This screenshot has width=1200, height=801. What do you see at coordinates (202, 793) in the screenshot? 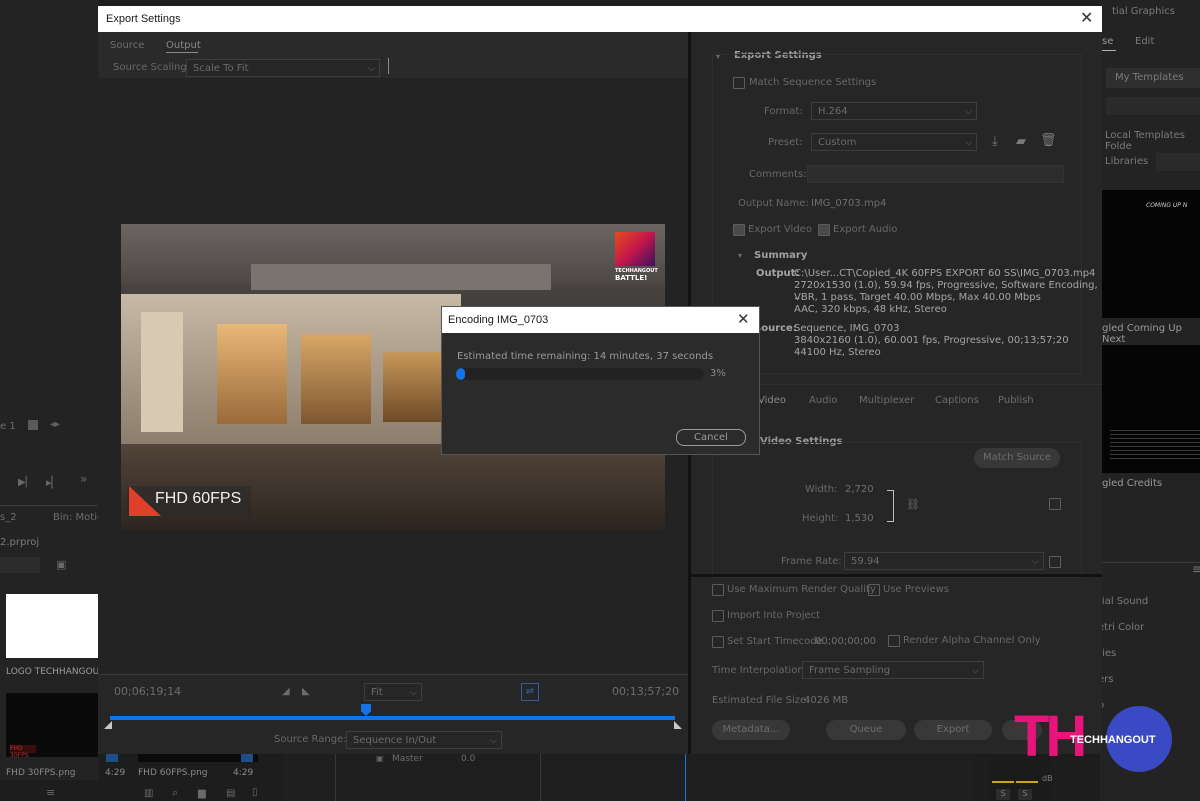
I see `folder-new-icon: ▆` at bounding box center [202, 793].